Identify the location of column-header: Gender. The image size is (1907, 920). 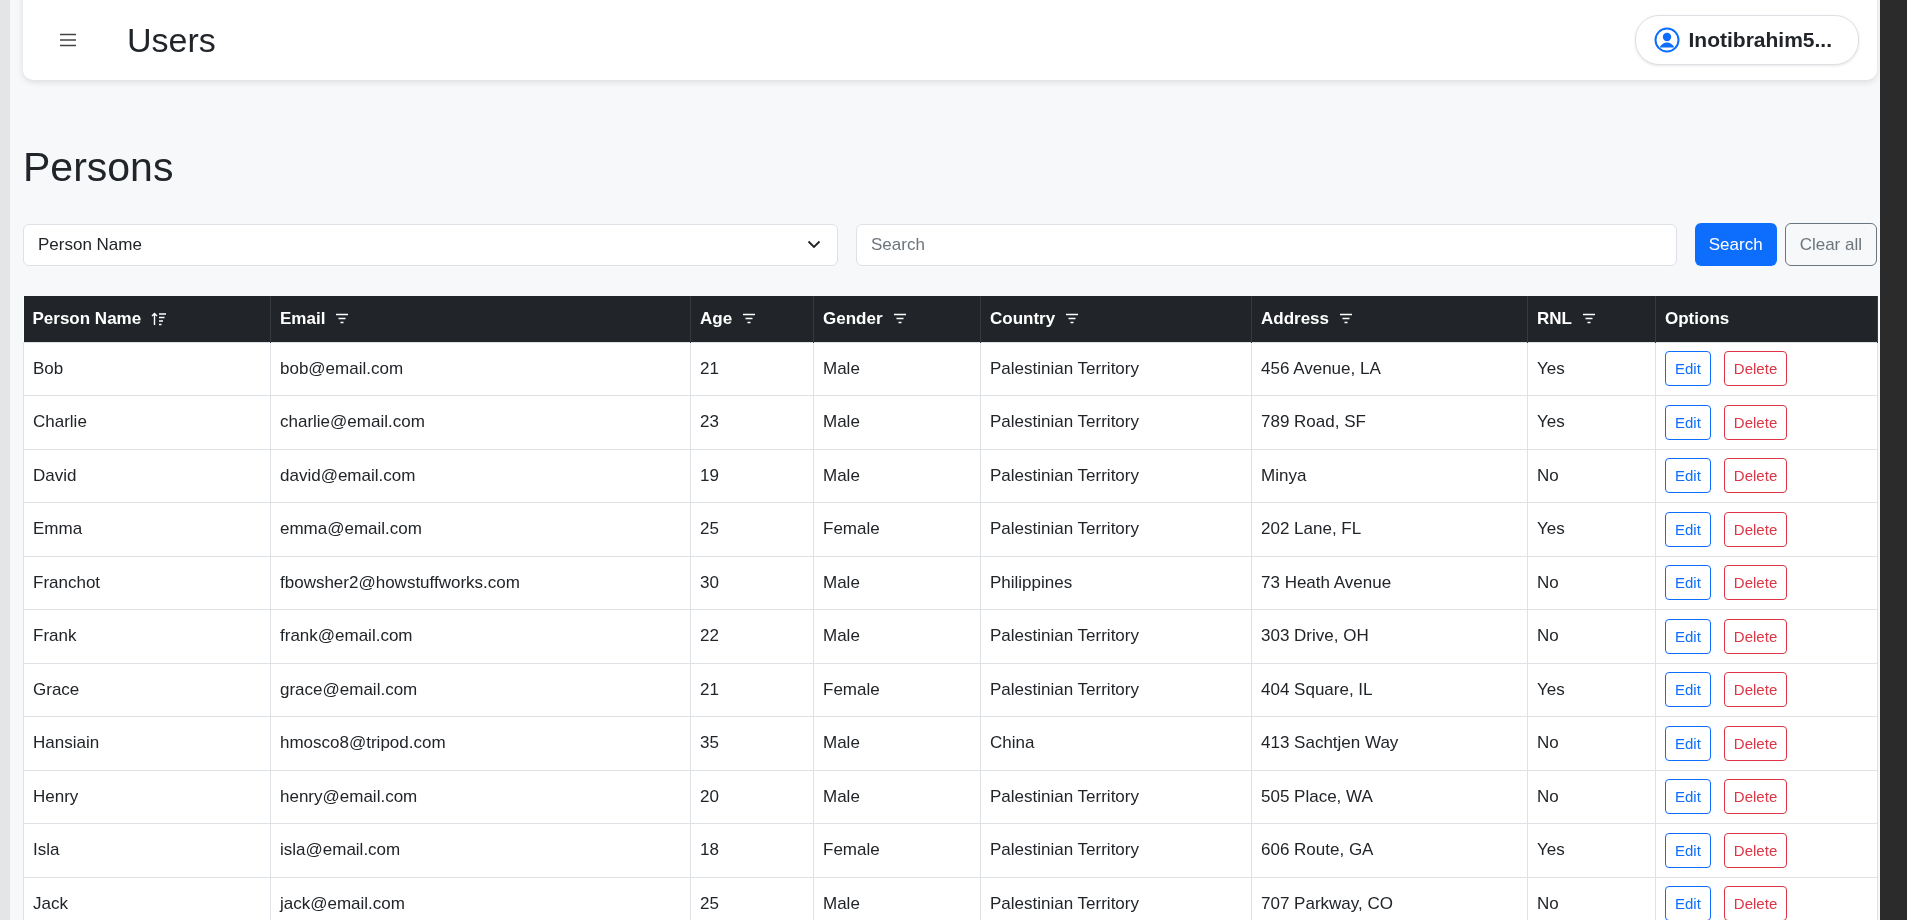
(897, 319).